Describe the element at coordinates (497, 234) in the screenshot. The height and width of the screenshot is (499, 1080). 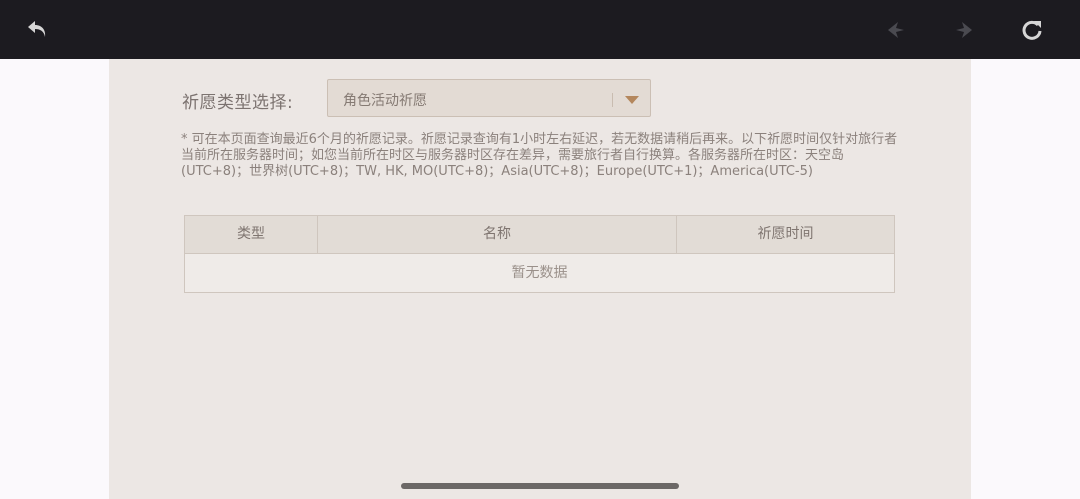
I see `column-header-name: 名称` at that location.